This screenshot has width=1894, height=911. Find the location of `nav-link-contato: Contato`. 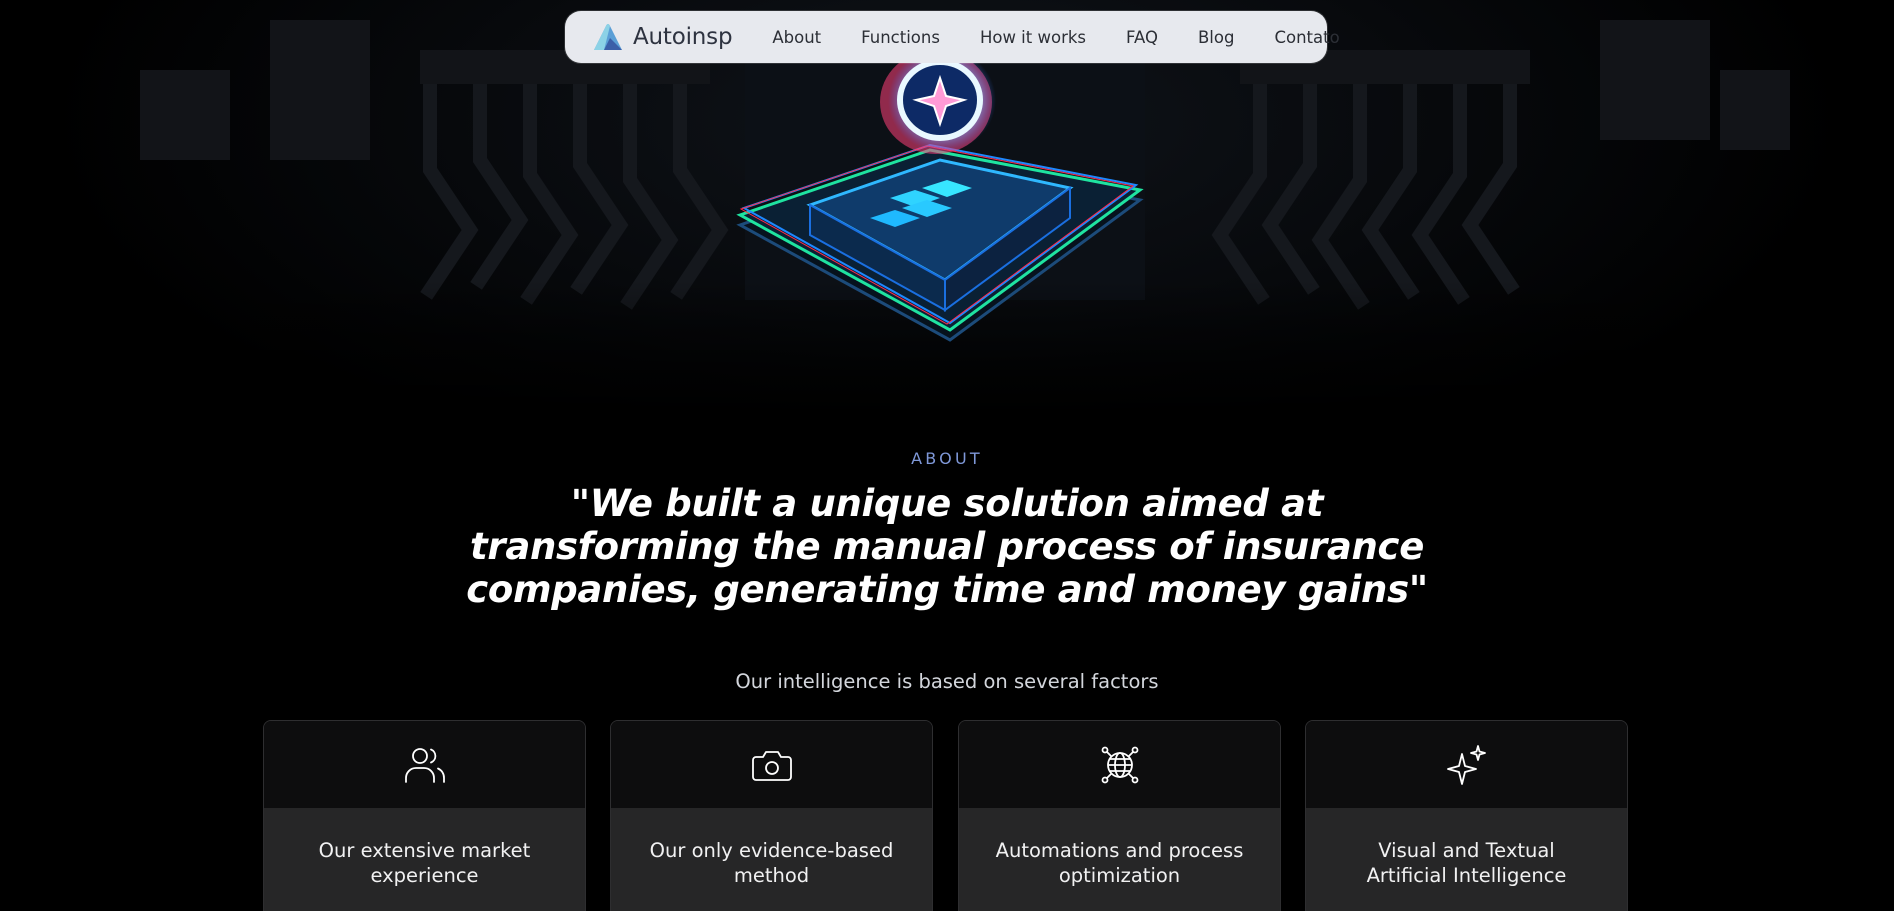

nav-link-contato: Contato is located at coordinates (1306, 37).